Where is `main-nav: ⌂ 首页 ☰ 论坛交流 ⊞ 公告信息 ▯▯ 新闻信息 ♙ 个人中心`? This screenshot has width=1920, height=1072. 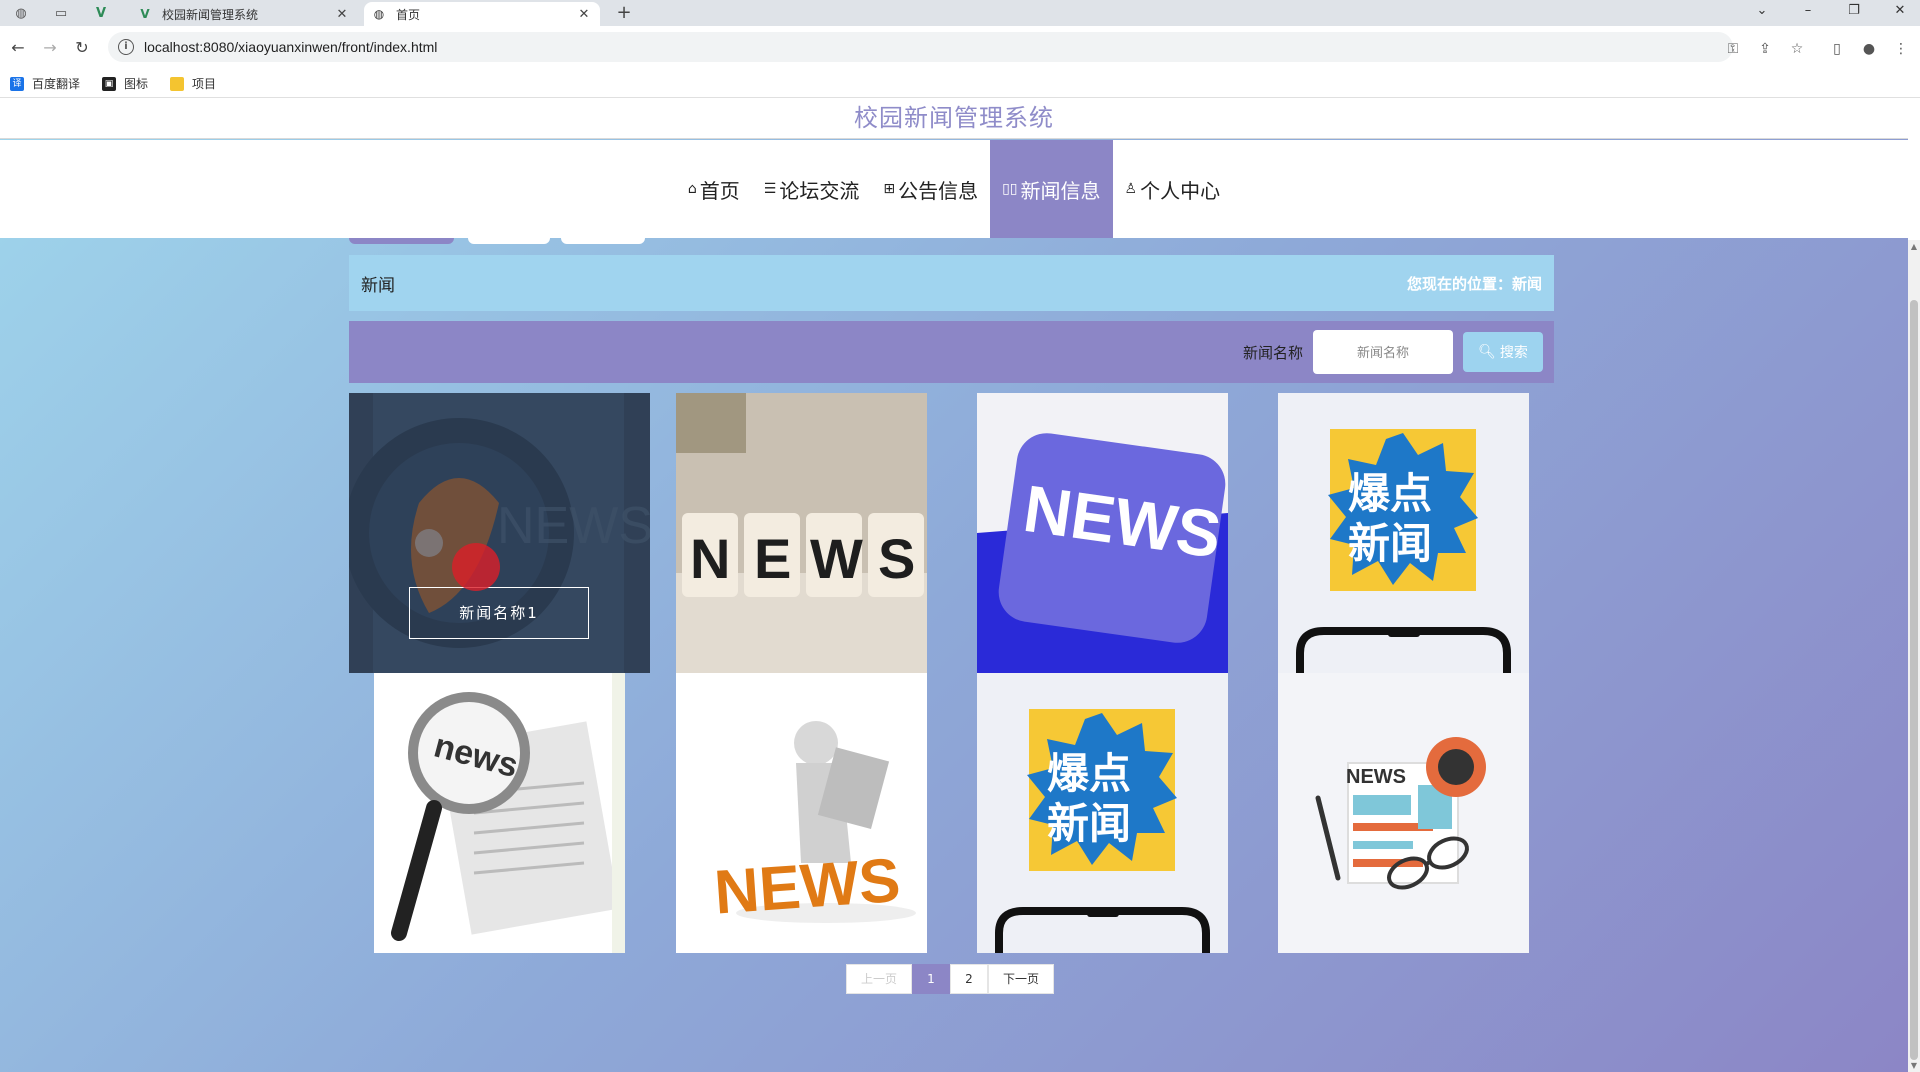
main-nav: ⌂ 首页 ☰ 论坛交流 ⊞ 公告信息 ▯▯ 新闻信息 ♙ 个人中心 is located at coordinates (954, 189).